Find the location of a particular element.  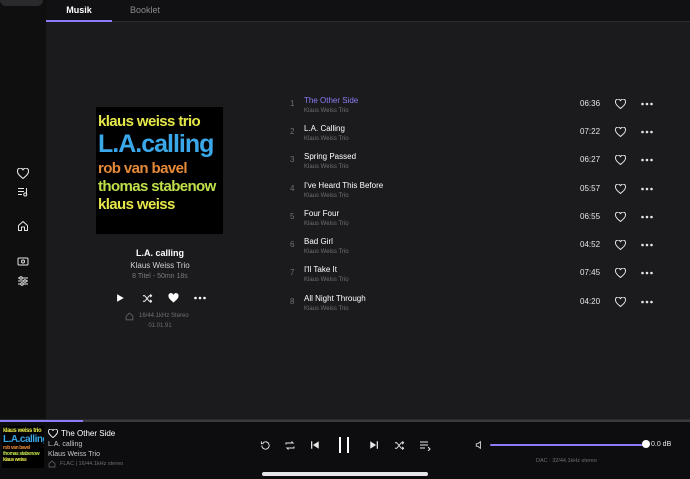

volume-fill is located at coordinates (566, 445).